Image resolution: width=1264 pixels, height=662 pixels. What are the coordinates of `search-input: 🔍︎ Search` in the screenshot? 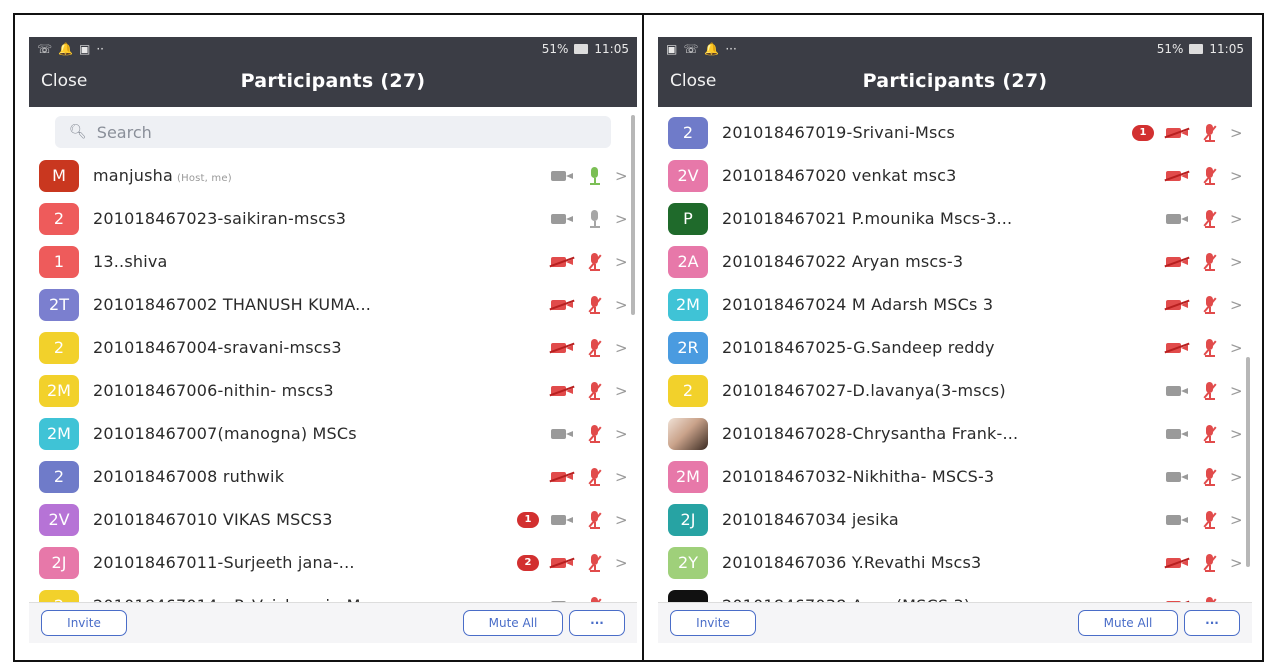 It's located at (333, 132).